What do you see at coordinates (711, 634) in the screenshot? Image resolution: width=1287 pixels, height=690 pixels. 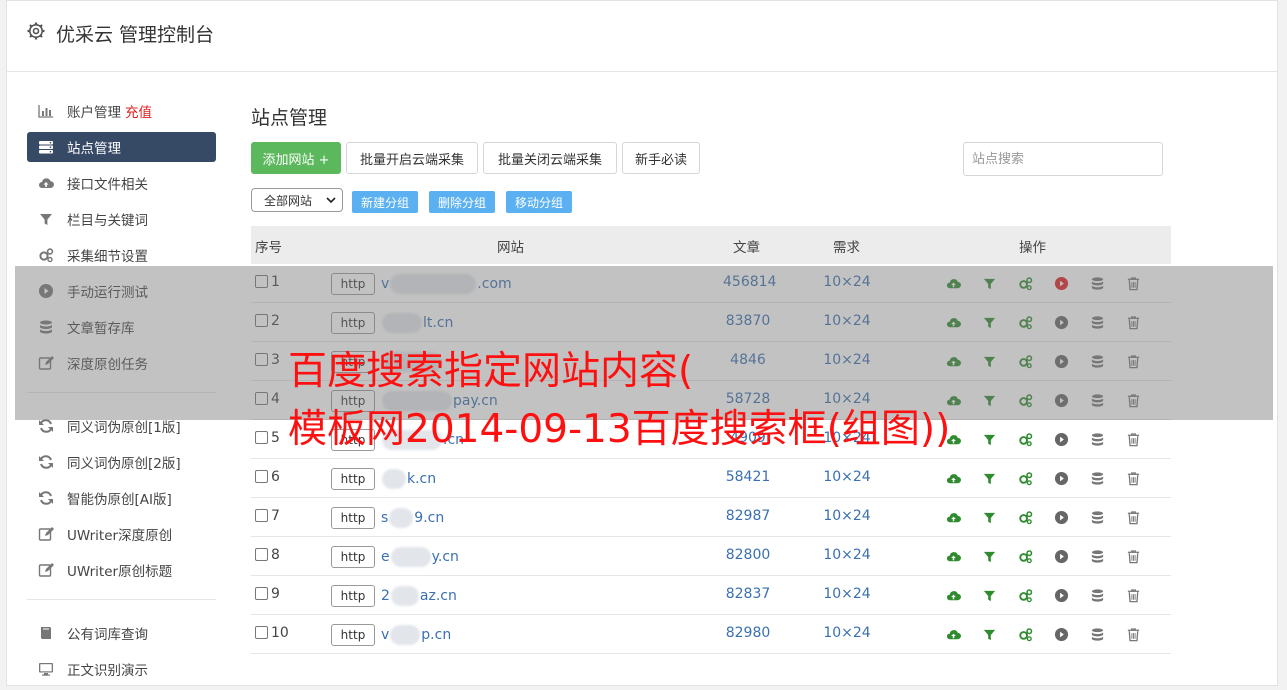 I see `table-row: 10 http v p.cn 82980 10×24` at bounding box center [711, 634].